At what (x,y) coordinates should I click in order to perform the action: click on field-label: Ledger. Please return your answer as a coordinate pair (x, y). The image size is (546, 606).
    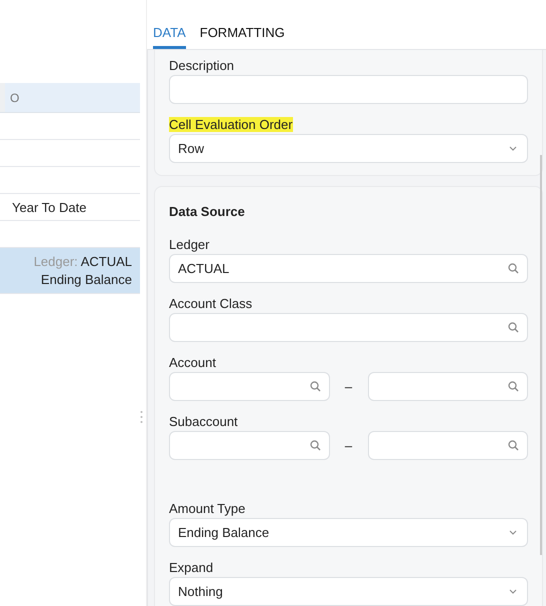
    Looking at the image, I should click on (189, 244).